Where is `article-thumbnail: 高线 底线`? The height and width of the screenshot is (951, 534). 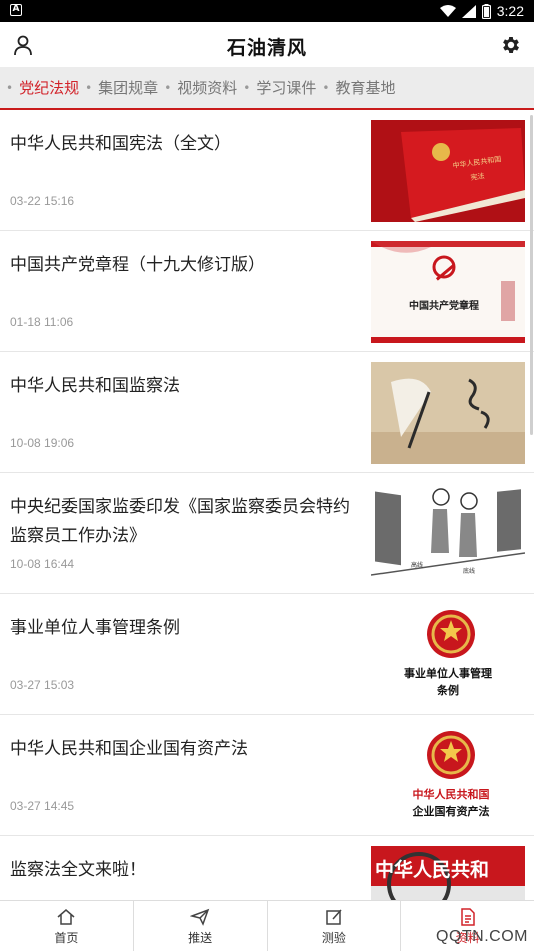 article-thumbnail: 高线 底线 is located at coordinates (448, 534).